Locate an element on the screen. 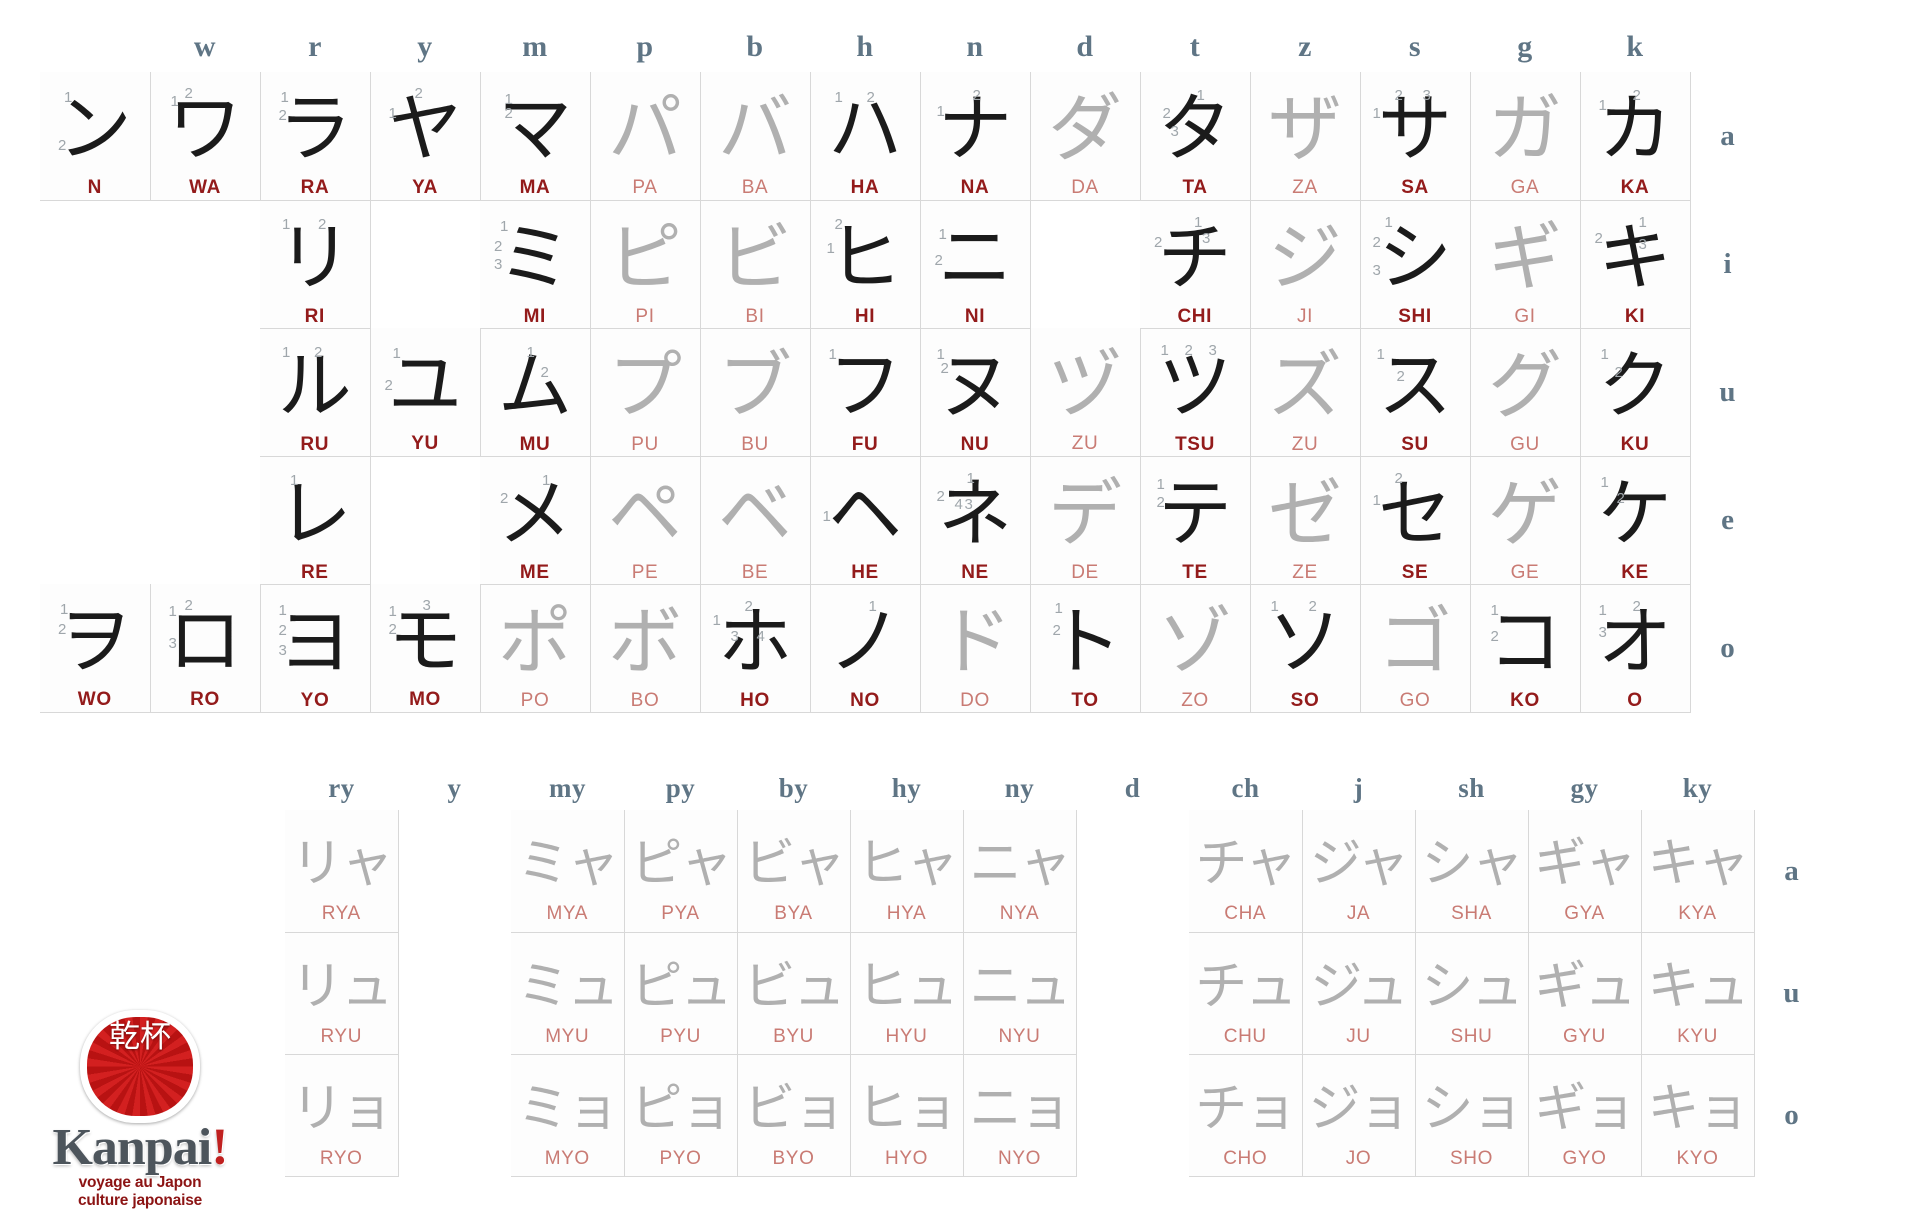  kana-cell: ト TO 1 2 is located at coordinates (1085, 648).